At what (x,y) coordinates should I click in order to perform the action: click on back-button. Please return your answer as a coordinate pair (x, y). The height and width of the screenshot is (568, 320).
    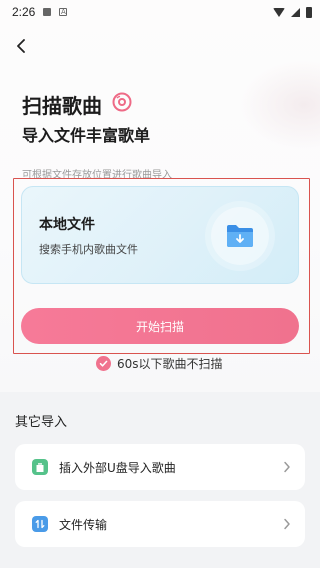
    Looking at the image, I should click on (22, 46).